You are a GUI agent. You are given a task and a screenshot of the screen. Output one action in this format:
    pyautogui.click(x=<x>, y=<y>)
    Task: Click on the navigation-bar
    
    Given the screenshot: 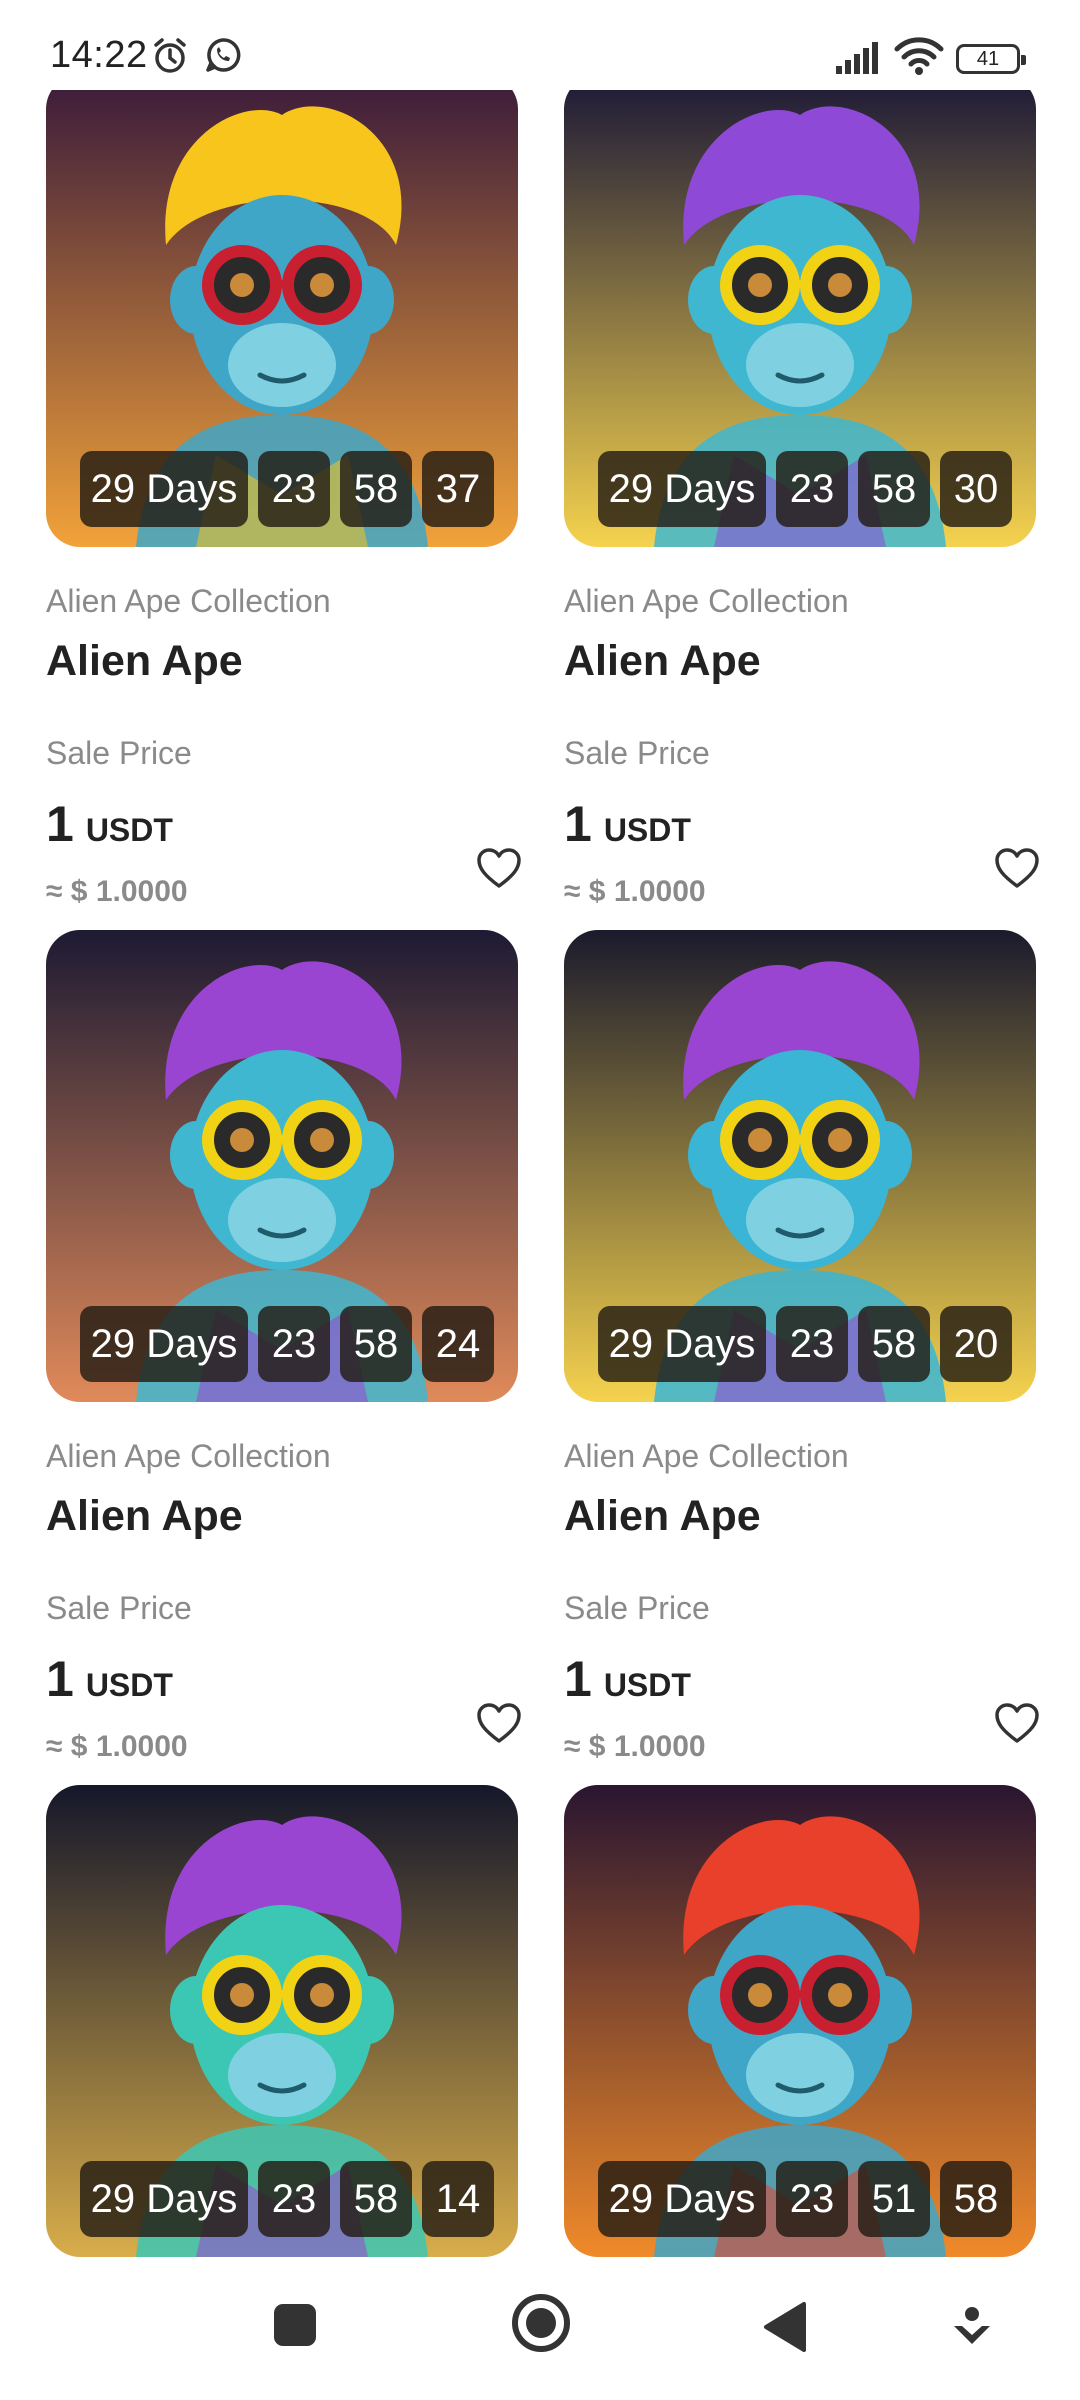 What is the action you would take?
    pyautogui.click(x=540, y=2335)
    